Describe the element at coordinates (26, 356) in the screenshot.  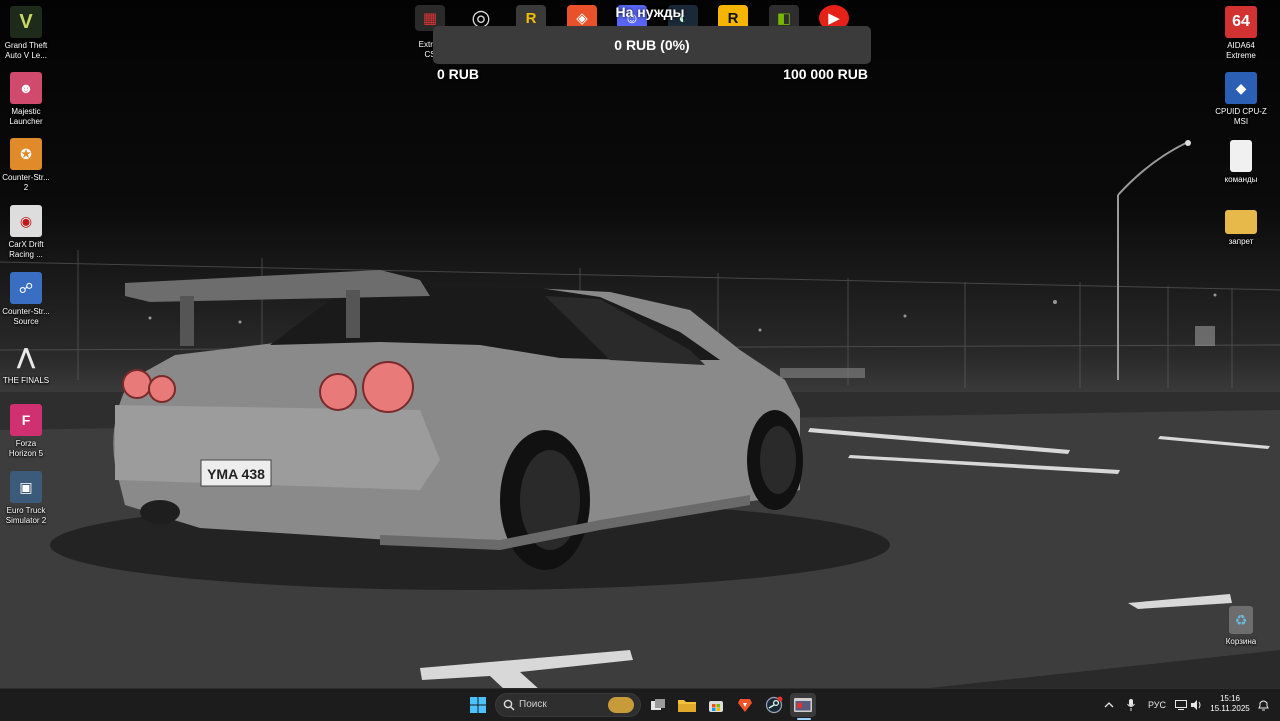
I see `the-finals-icon: ⋀` at that location.